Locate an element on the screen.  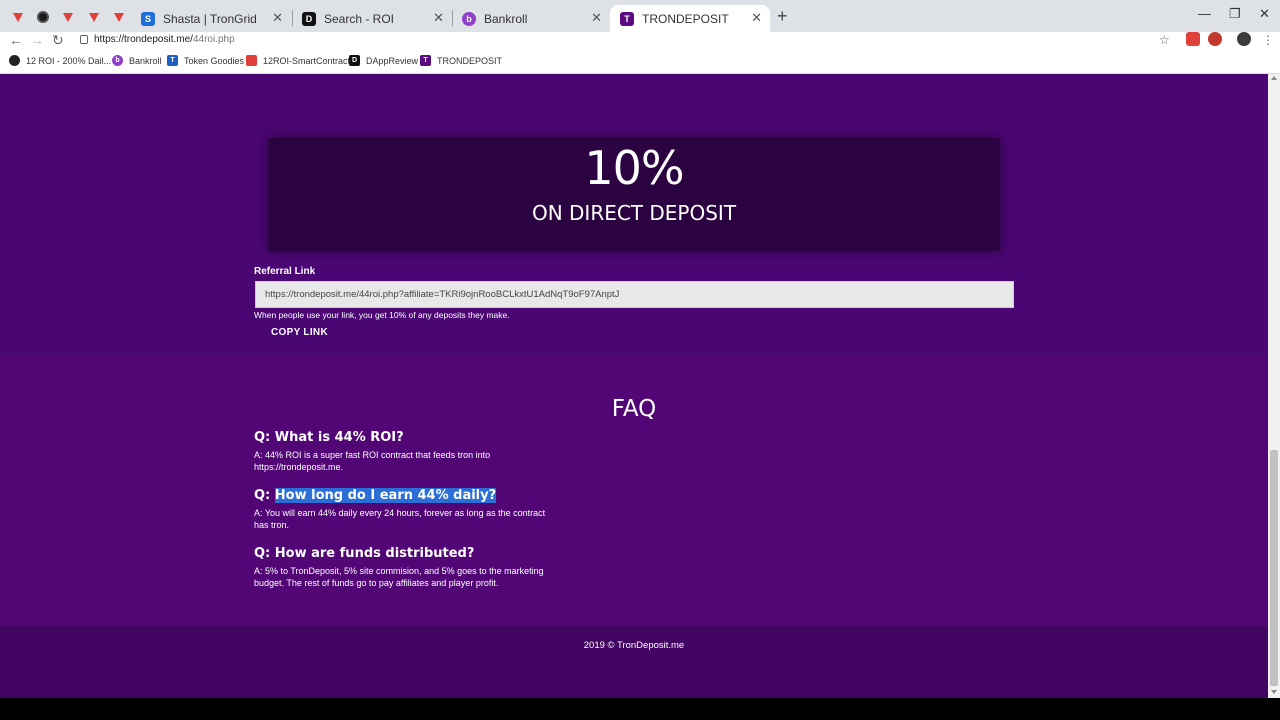
tab-label: Search - ROI is located at coordinates (359, 18).